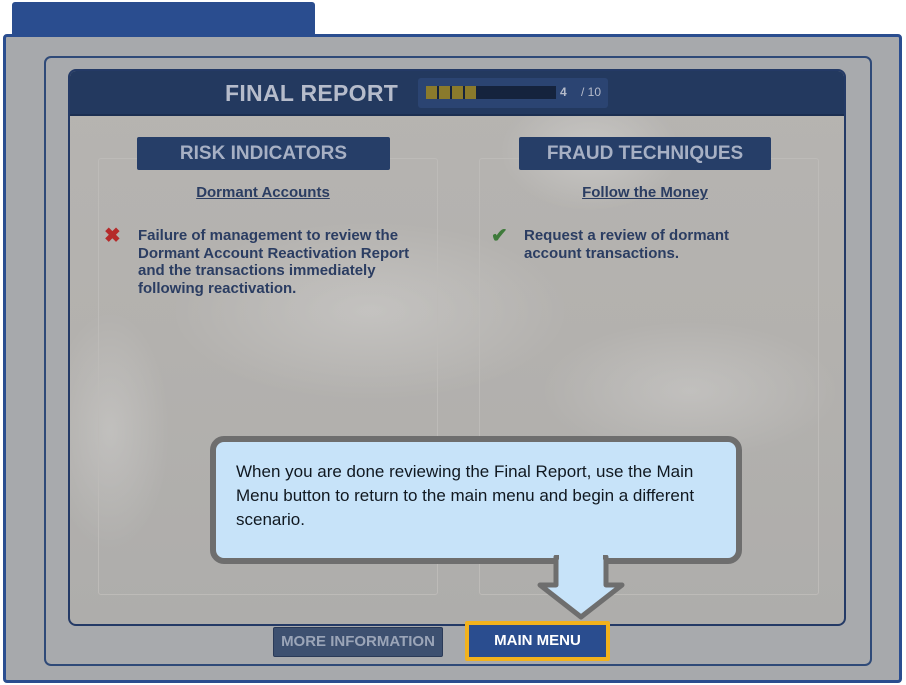  I want to click on x-mark-icon: ✖, so click(112, 236).